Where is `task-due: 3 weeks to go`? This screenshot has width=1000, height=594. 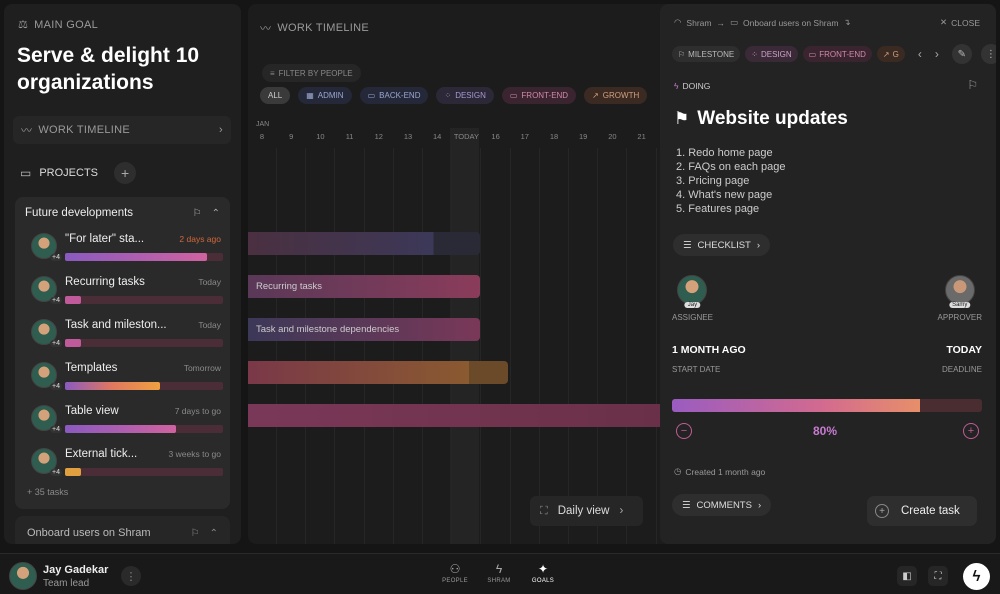 task-due: 3 weeks to go is located at coordinates (195, 454).